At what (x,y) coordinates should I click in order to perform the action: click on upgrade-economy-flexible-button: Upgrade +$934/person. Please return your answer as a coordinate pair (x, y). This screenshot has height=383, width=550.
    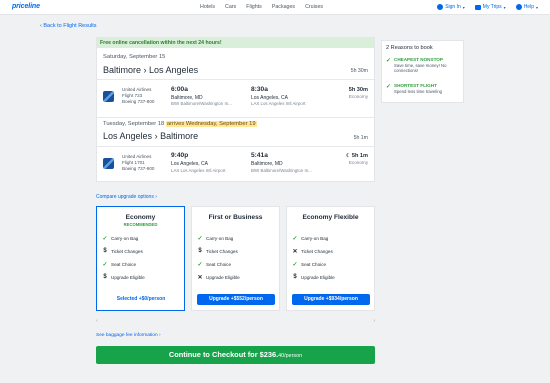
    Looking at the image, I should click on (331, 299).